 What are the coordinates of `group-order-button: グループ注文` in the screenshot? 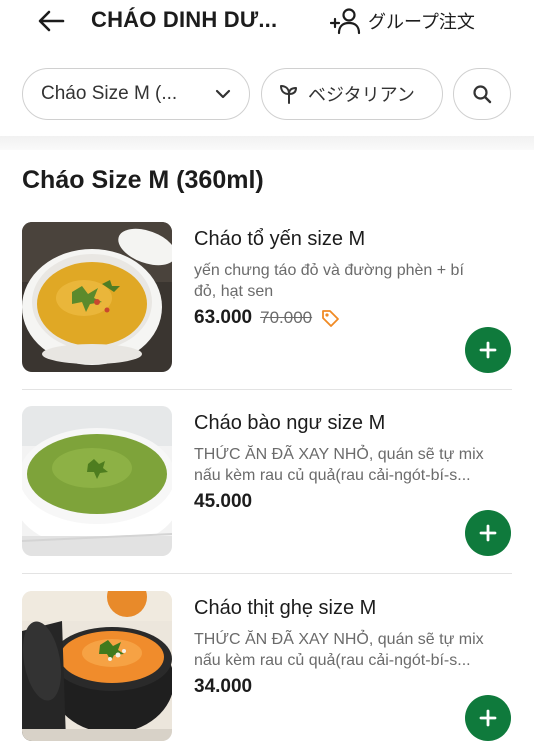 It's located at (402, 21).